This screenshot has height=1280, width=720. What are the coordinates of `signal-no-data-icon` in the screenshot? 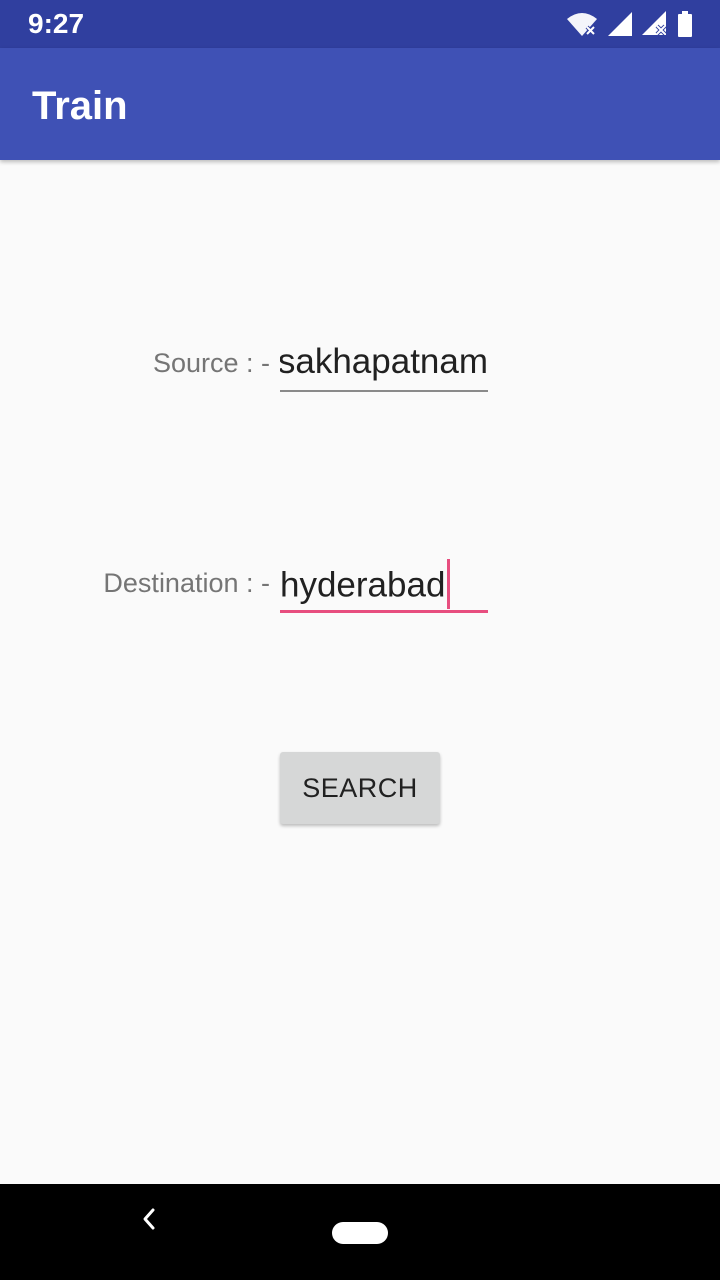 It's located at (655, 24).